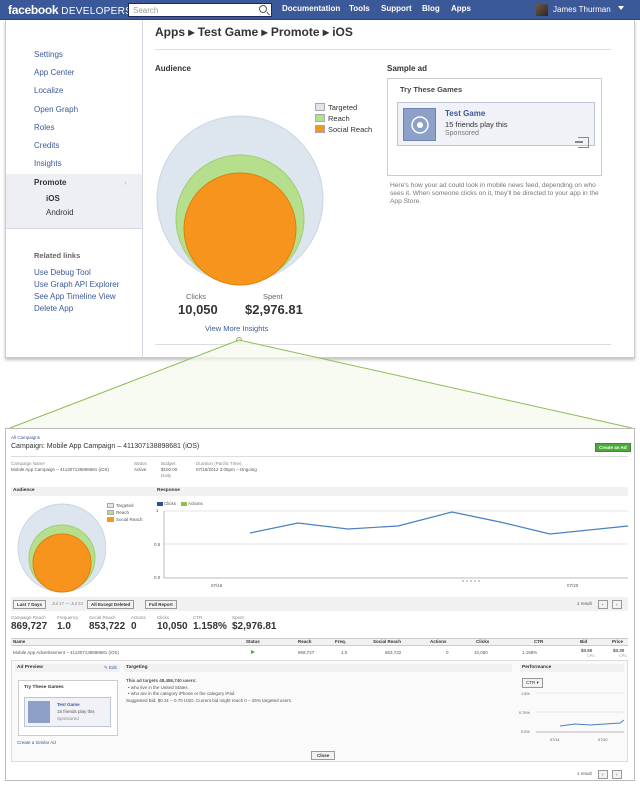  I want to click on nav-promote: Promote, so click(50, 182).